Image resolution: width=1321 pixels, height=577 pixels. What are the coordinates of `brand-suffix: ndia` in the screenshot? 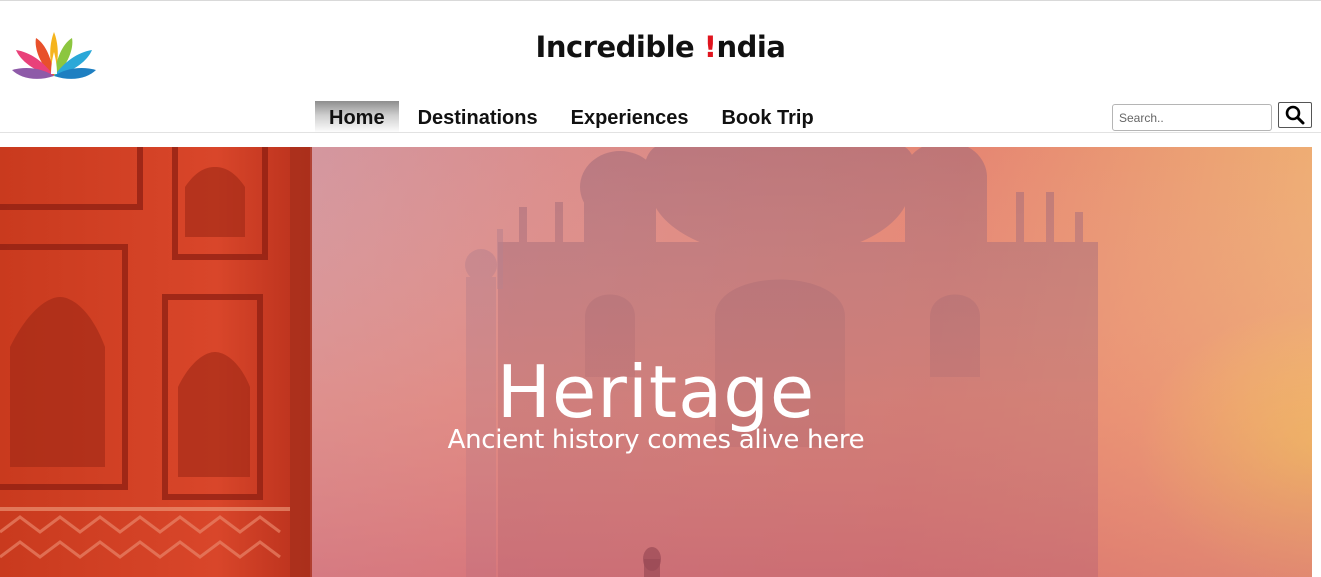 It's located at (751, 47).